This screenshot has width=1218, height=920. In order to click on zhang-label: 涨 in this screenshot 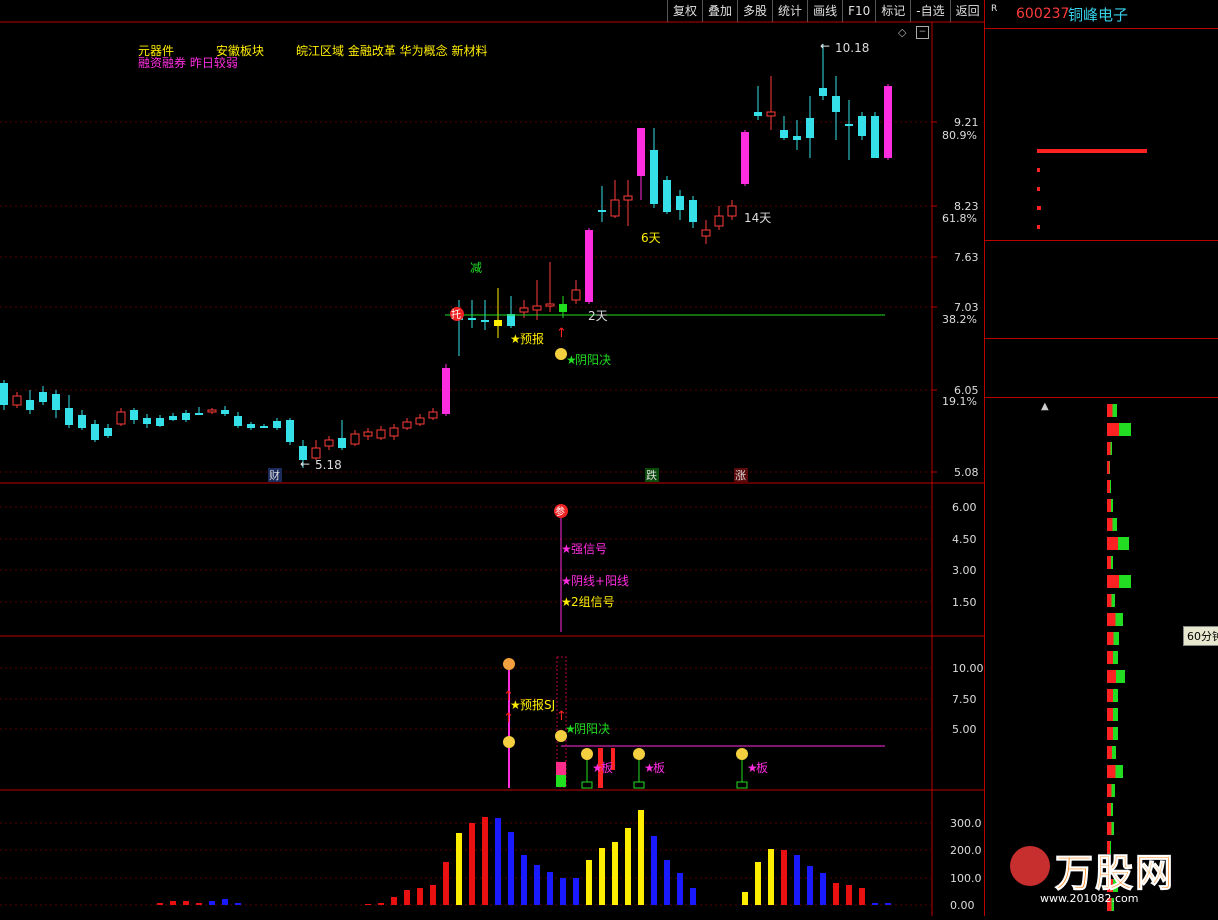, I will do `click(740, 475)`.